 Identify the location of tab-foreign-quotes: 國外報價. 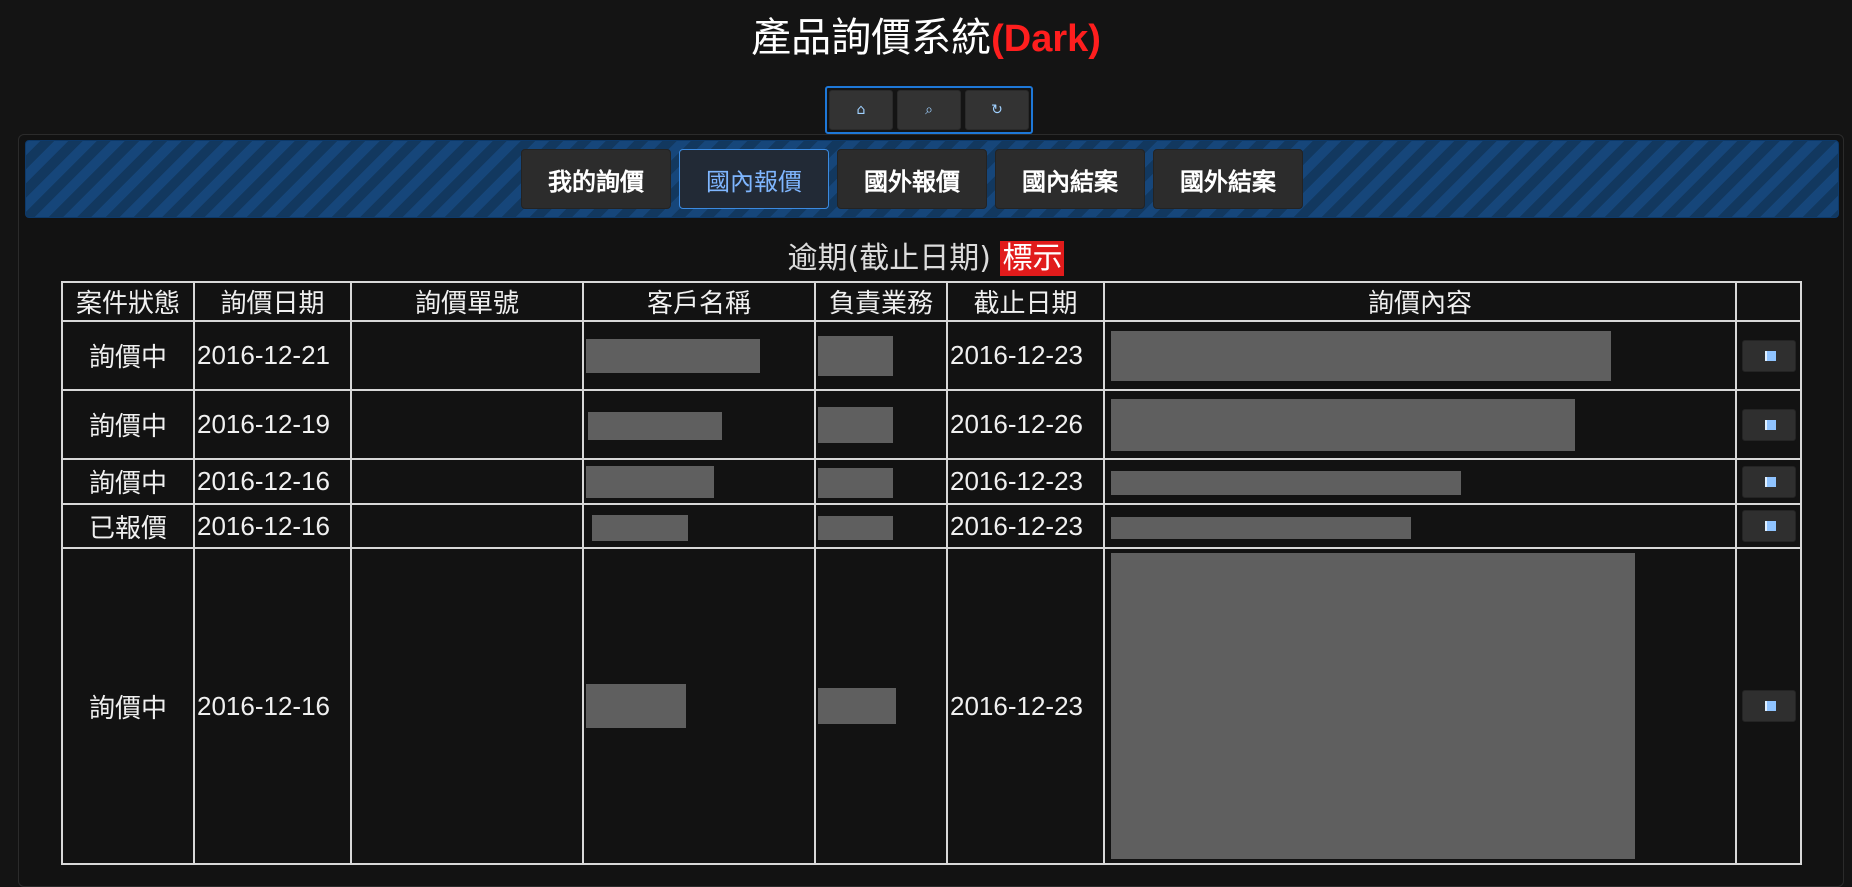
(912, 179).